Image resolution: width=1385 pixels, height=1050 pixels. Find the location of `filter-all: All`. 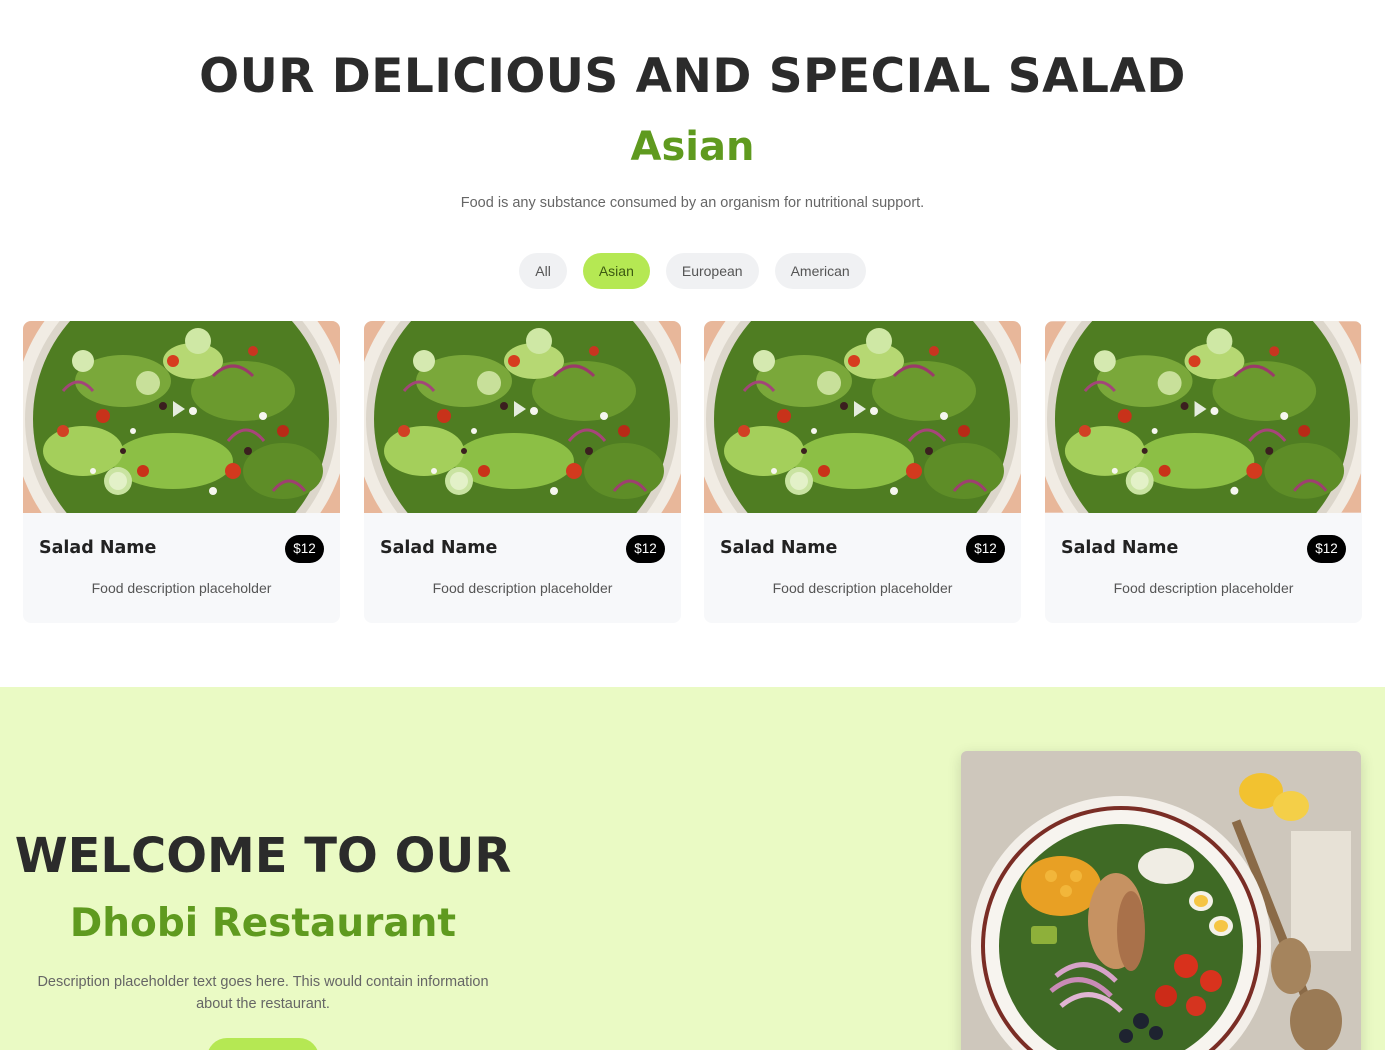

filter-all: All is located at coordinates (543, 271).